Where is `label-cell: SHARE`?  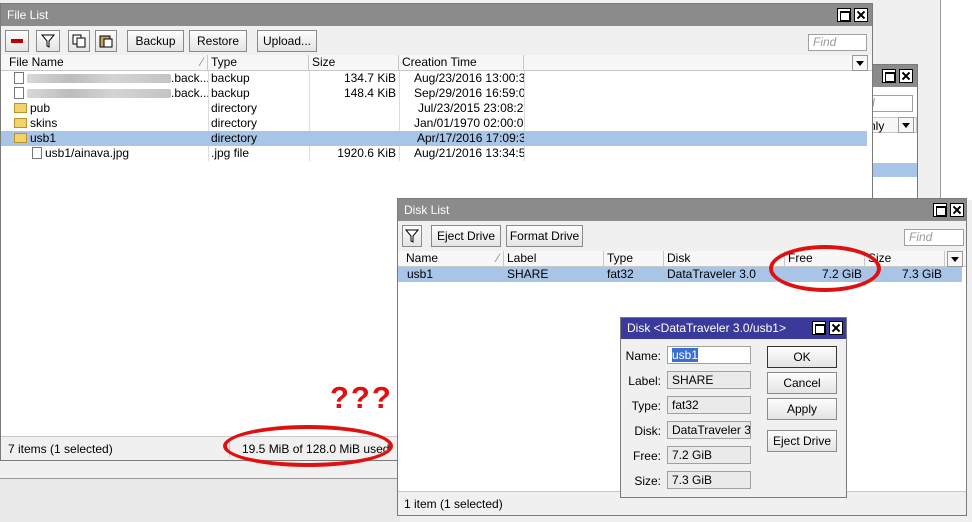 label-cell: SHARE is located at coordinates (528, 274).